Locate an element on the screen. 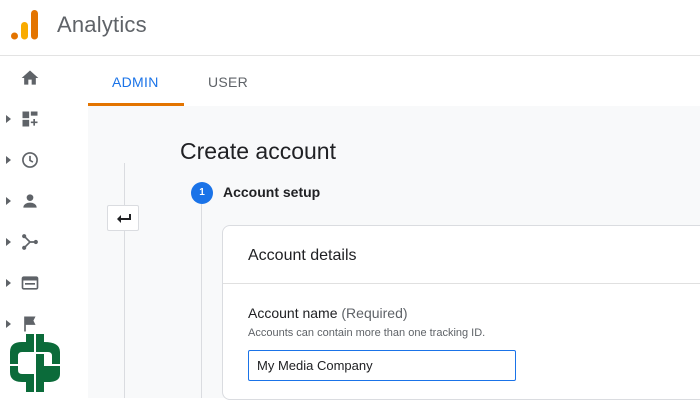 Image resolution: width=700 pixels, height=400 pixels. person-icon is located at coordinates (30, 201).